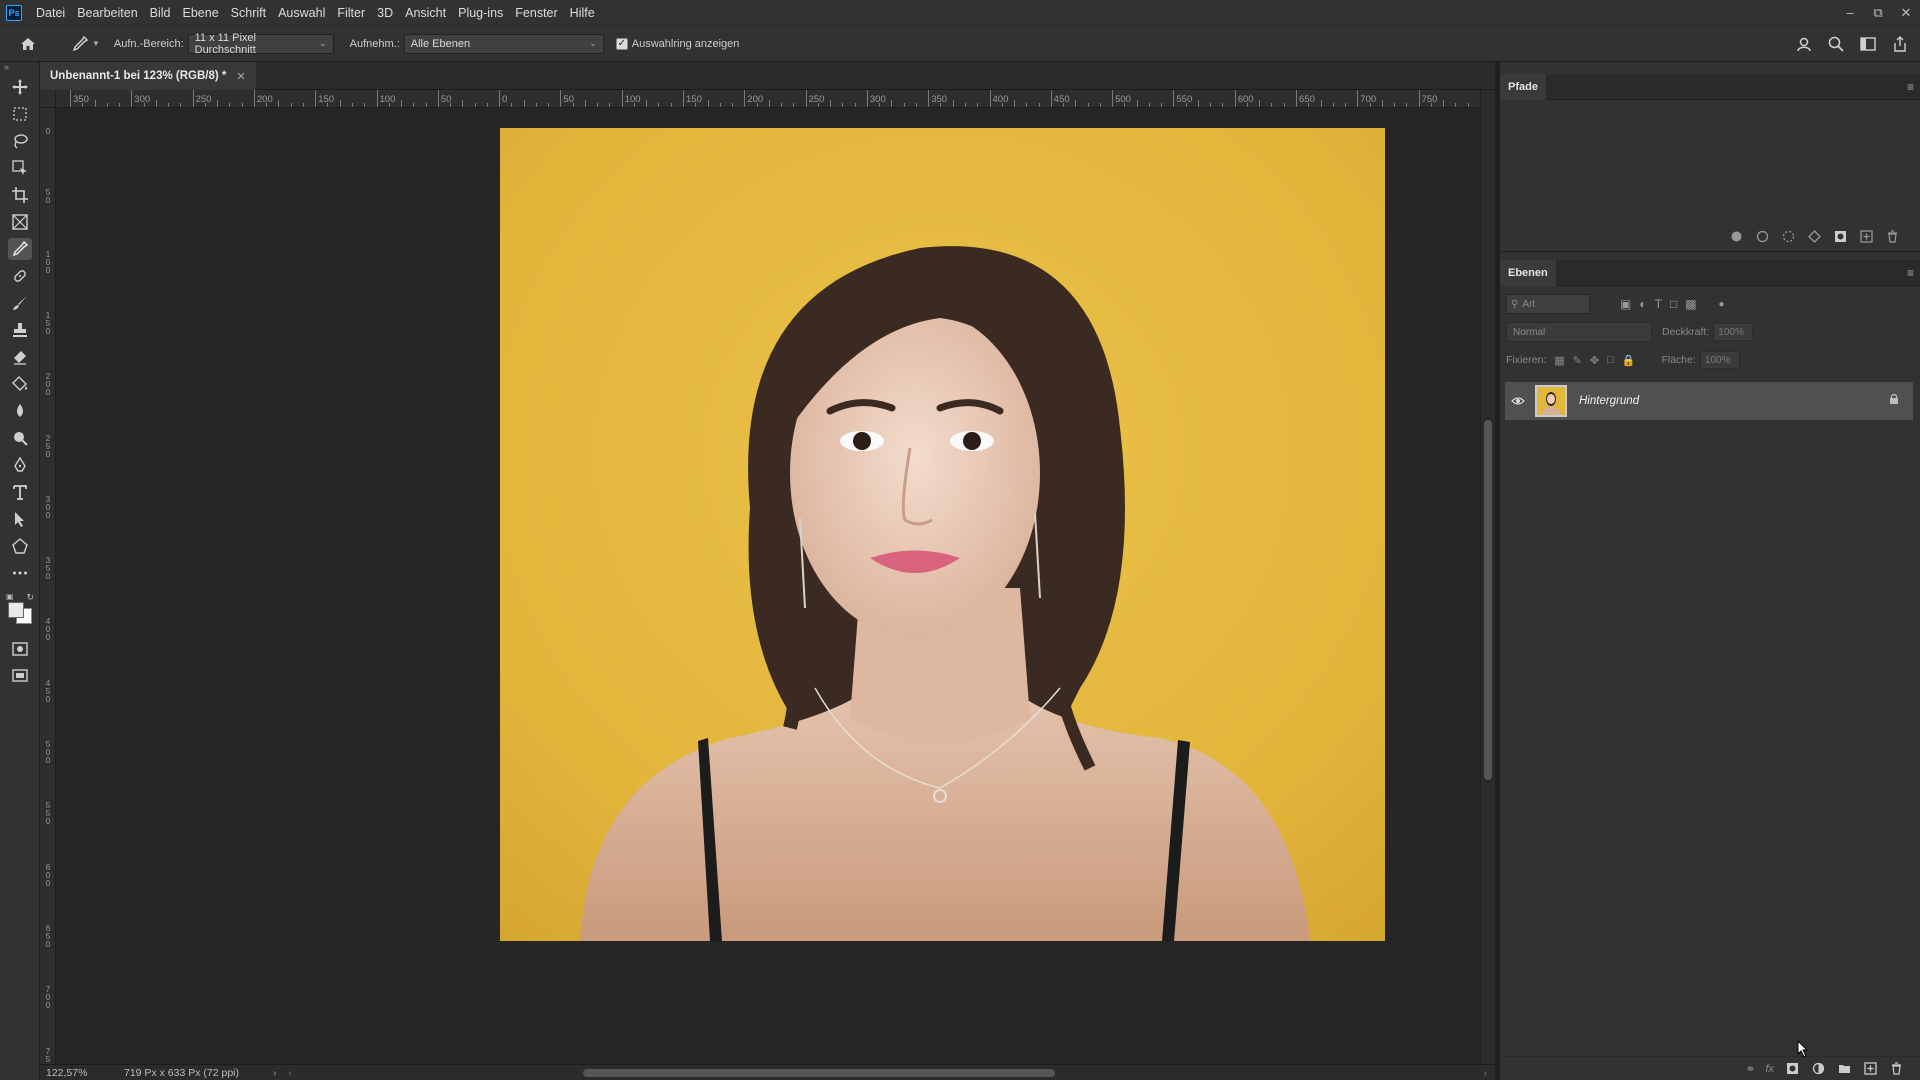 This screenshot has height=1080, width=1920. I want to click on fill-input: 100%, so click(1719, 360).